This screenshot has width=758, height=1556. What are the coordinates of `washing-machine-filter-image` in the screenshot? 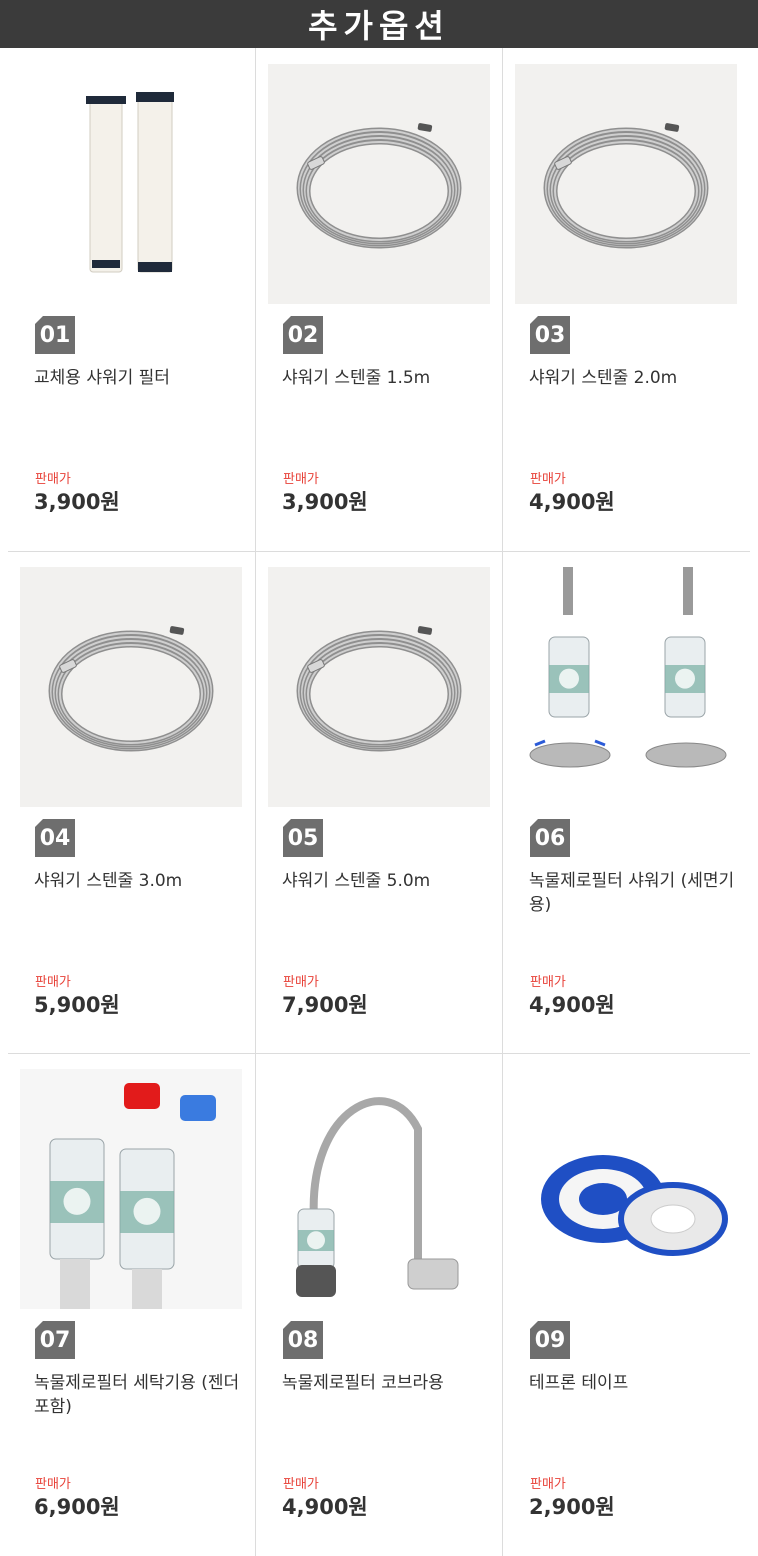 It's located at (131, 1189).